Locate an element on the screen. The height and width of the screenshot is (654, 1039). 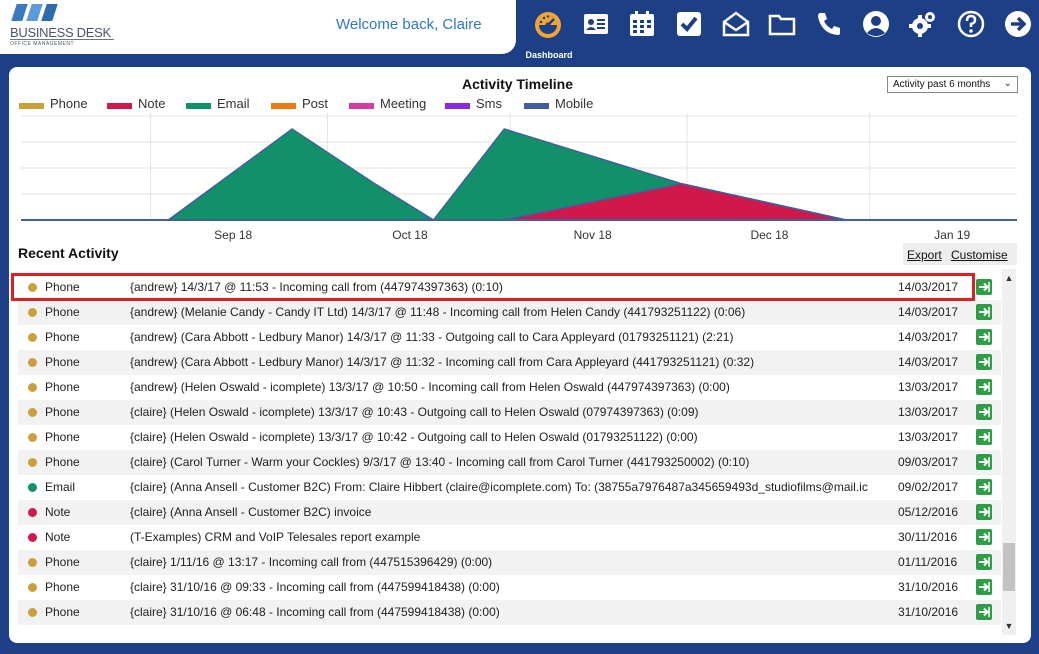
user-account-icon is located at coordinates (876, 24).